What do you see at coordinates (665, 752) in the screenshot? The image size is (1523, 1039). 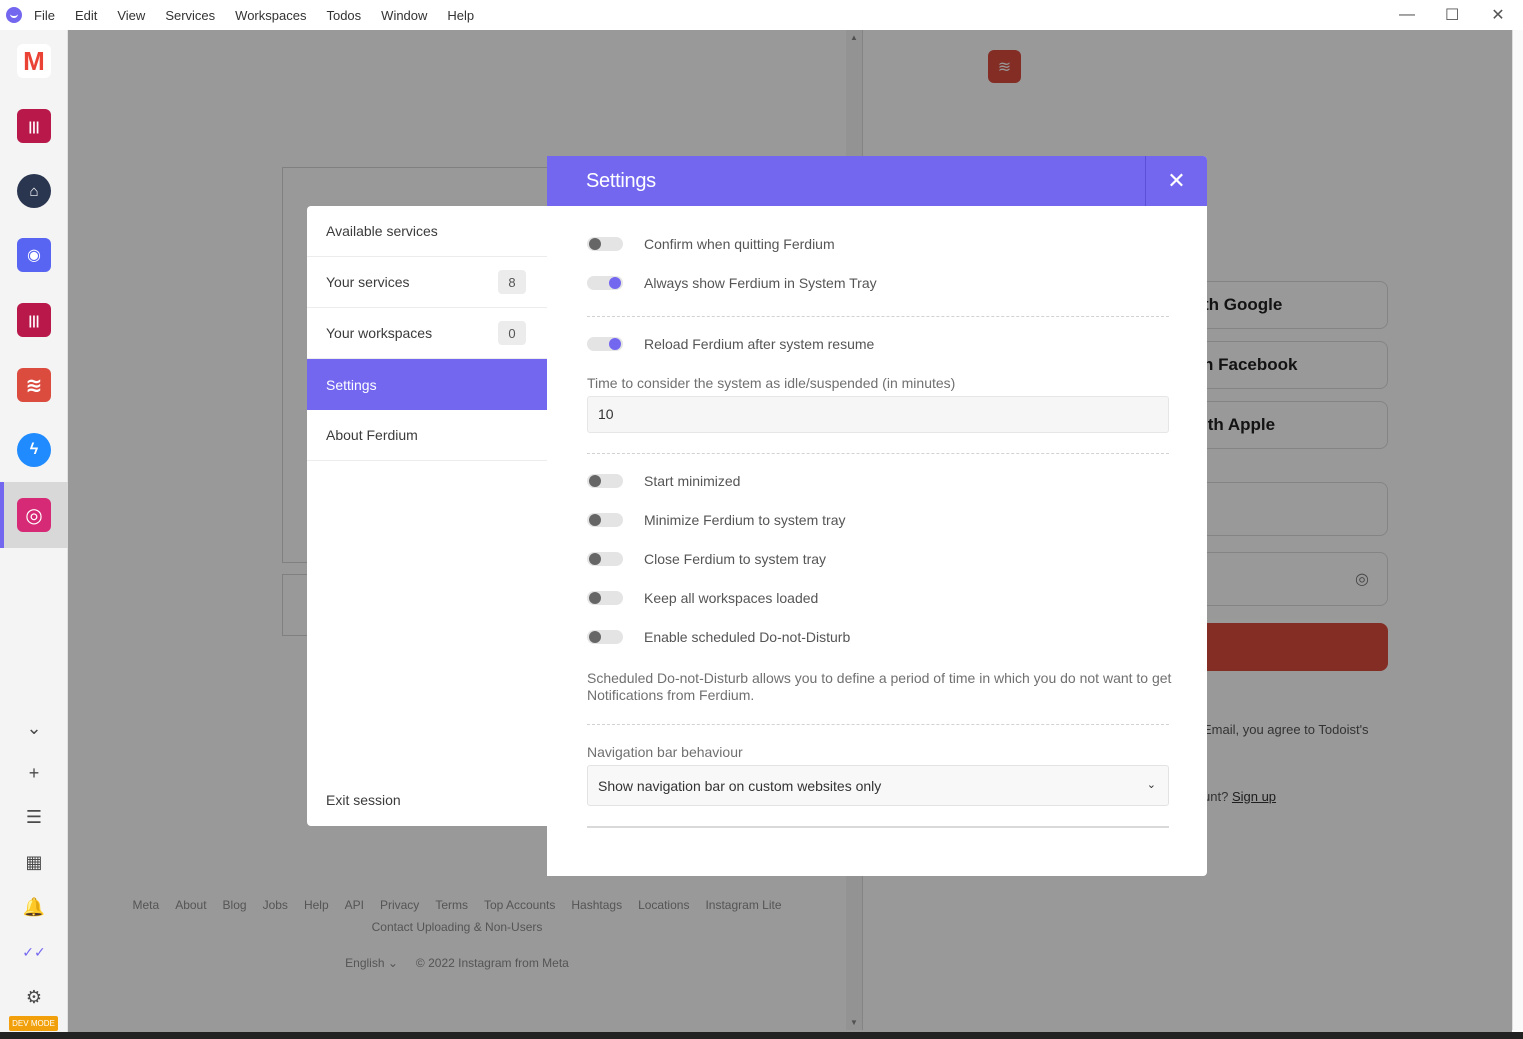 I see `navbar-behaviour-label: Navigation bar behaviour` at bounding box center [665, 752].